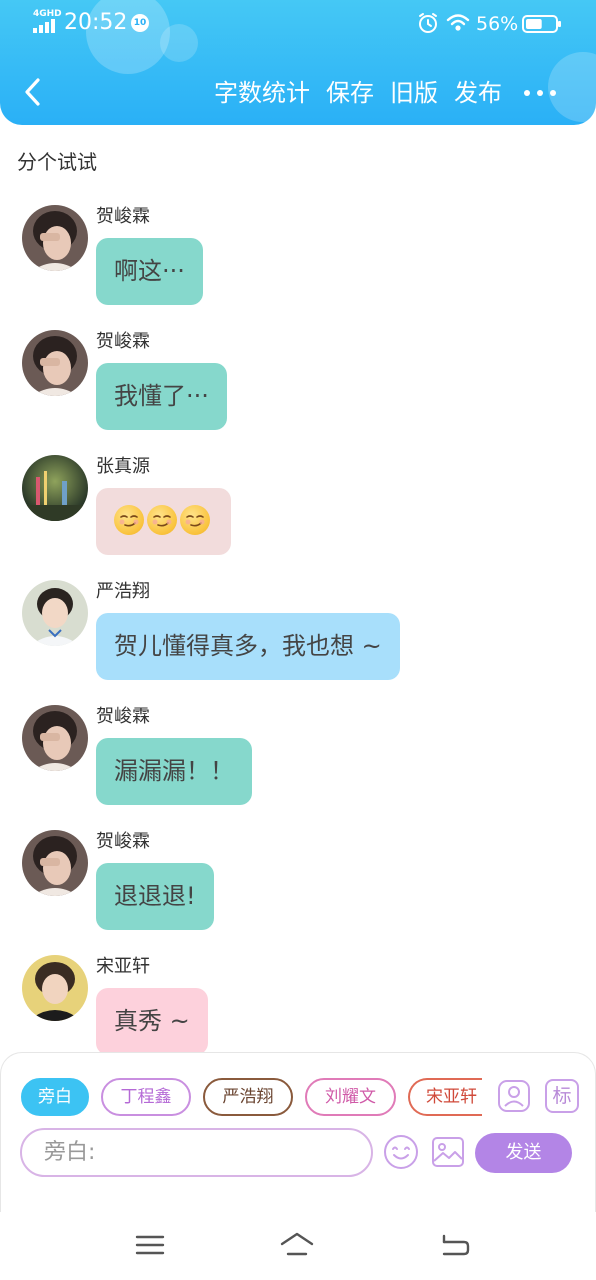 The height and width of the screenshot is (1280, 596). I want to click on notification-badge: 10, so click(140, 23).